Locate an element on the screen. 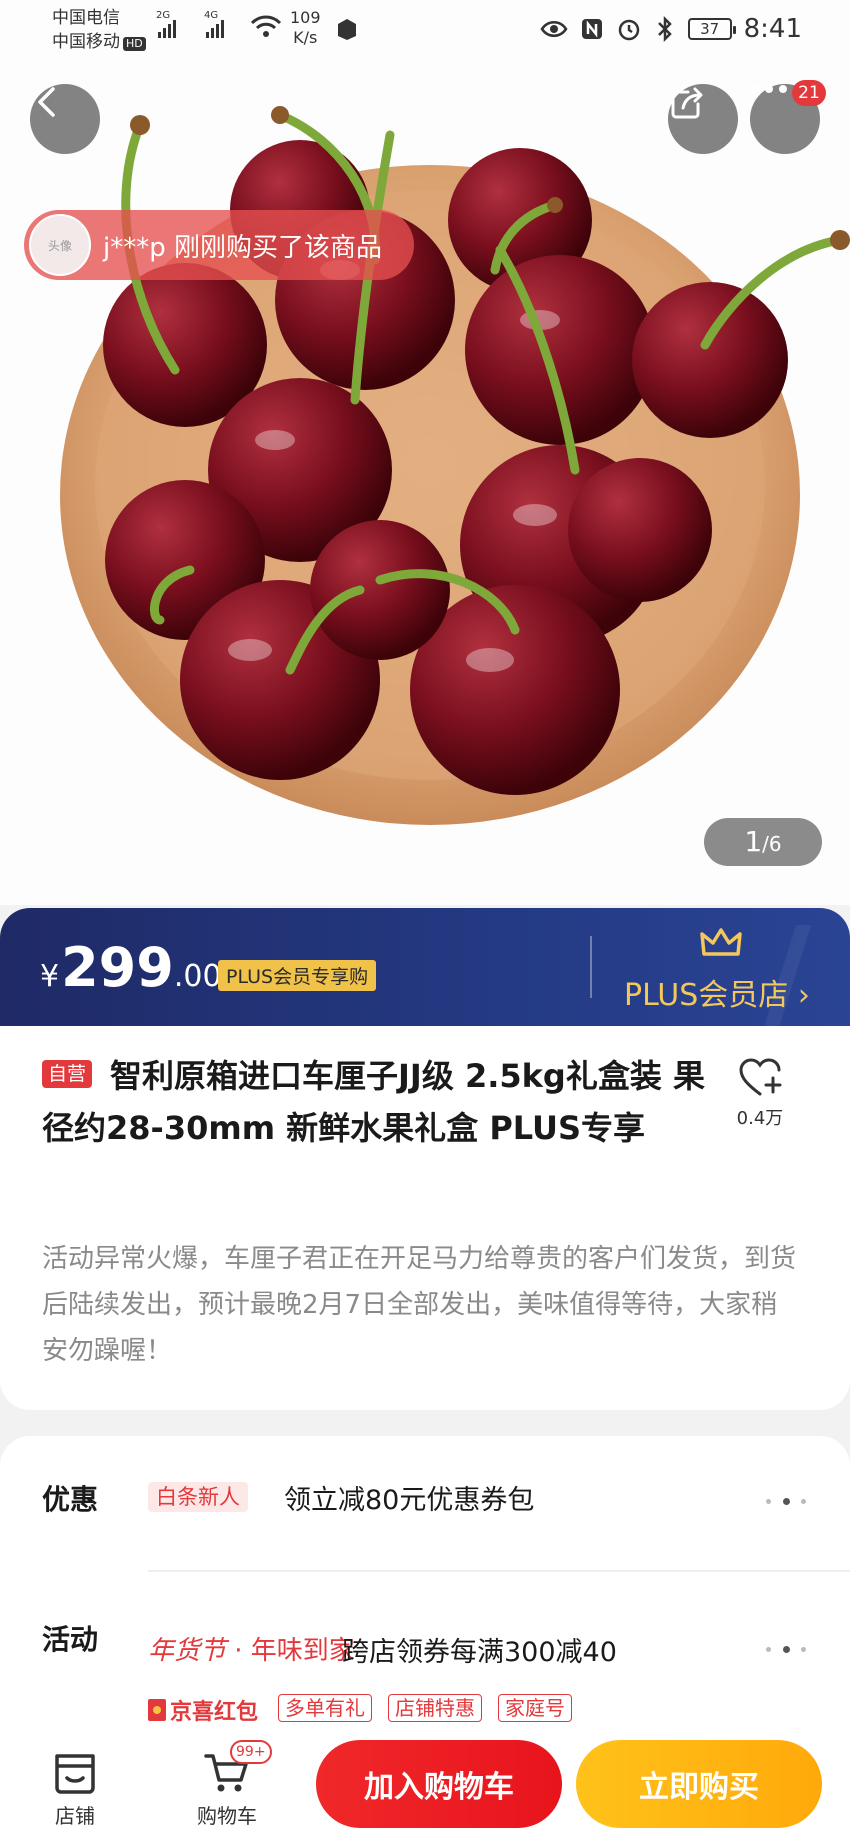 The width and height of the screenshot is (850, 1842). jingxi-redpacket: 京喜红包 is located at coordinates (203, 1710).